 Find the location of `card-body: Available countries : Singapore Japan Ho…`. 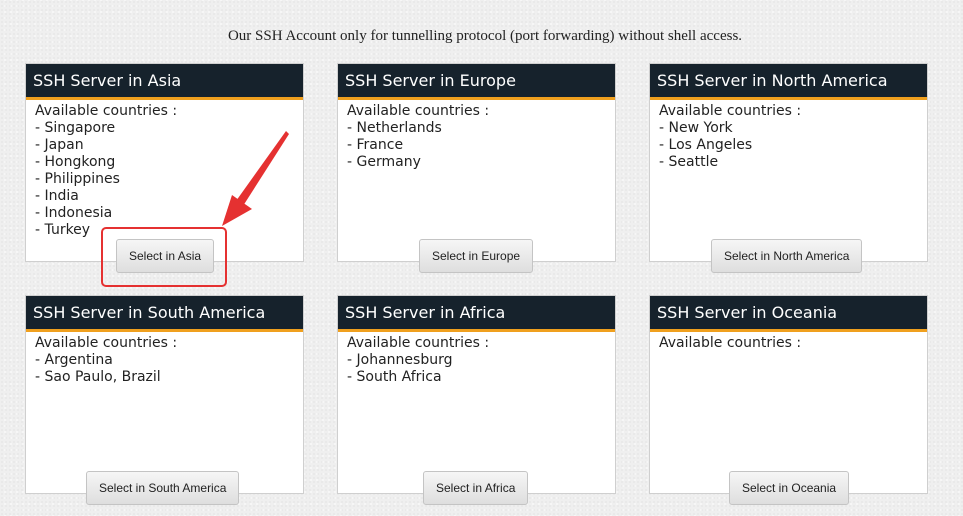

card-body: Available countries : Singapore Japan Ho… is located at coordinates (164, 169).